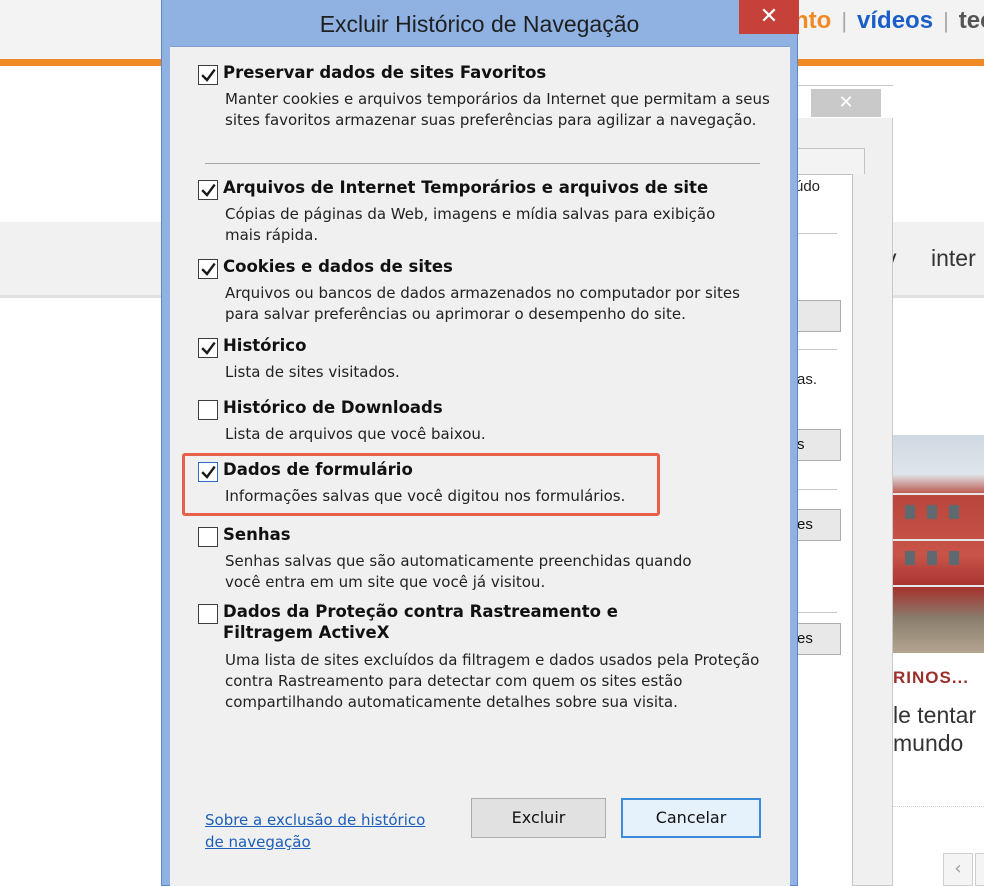  Describe the element at coordinates (938, 806) in the screenshot. I see `article-divider` at that location.